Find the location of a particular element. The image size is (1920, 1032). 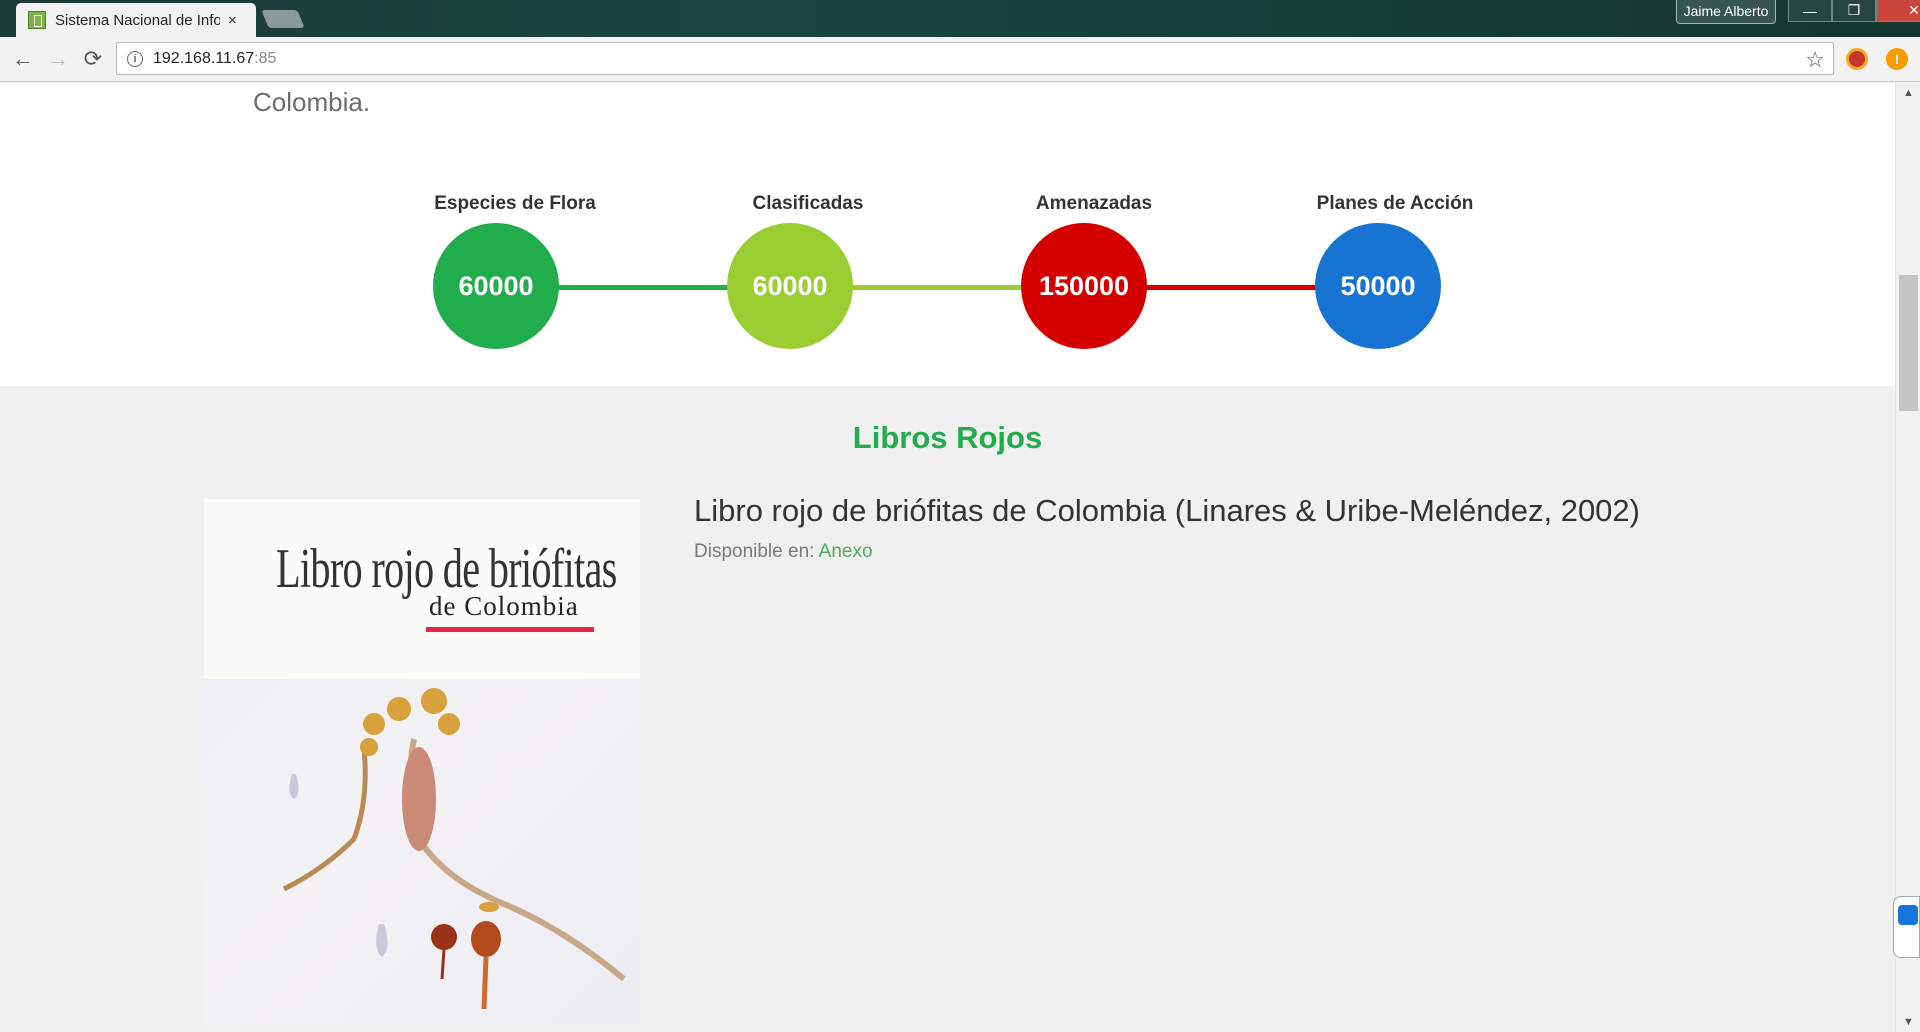

cover-red-rule is located at coordinates (510, 629).